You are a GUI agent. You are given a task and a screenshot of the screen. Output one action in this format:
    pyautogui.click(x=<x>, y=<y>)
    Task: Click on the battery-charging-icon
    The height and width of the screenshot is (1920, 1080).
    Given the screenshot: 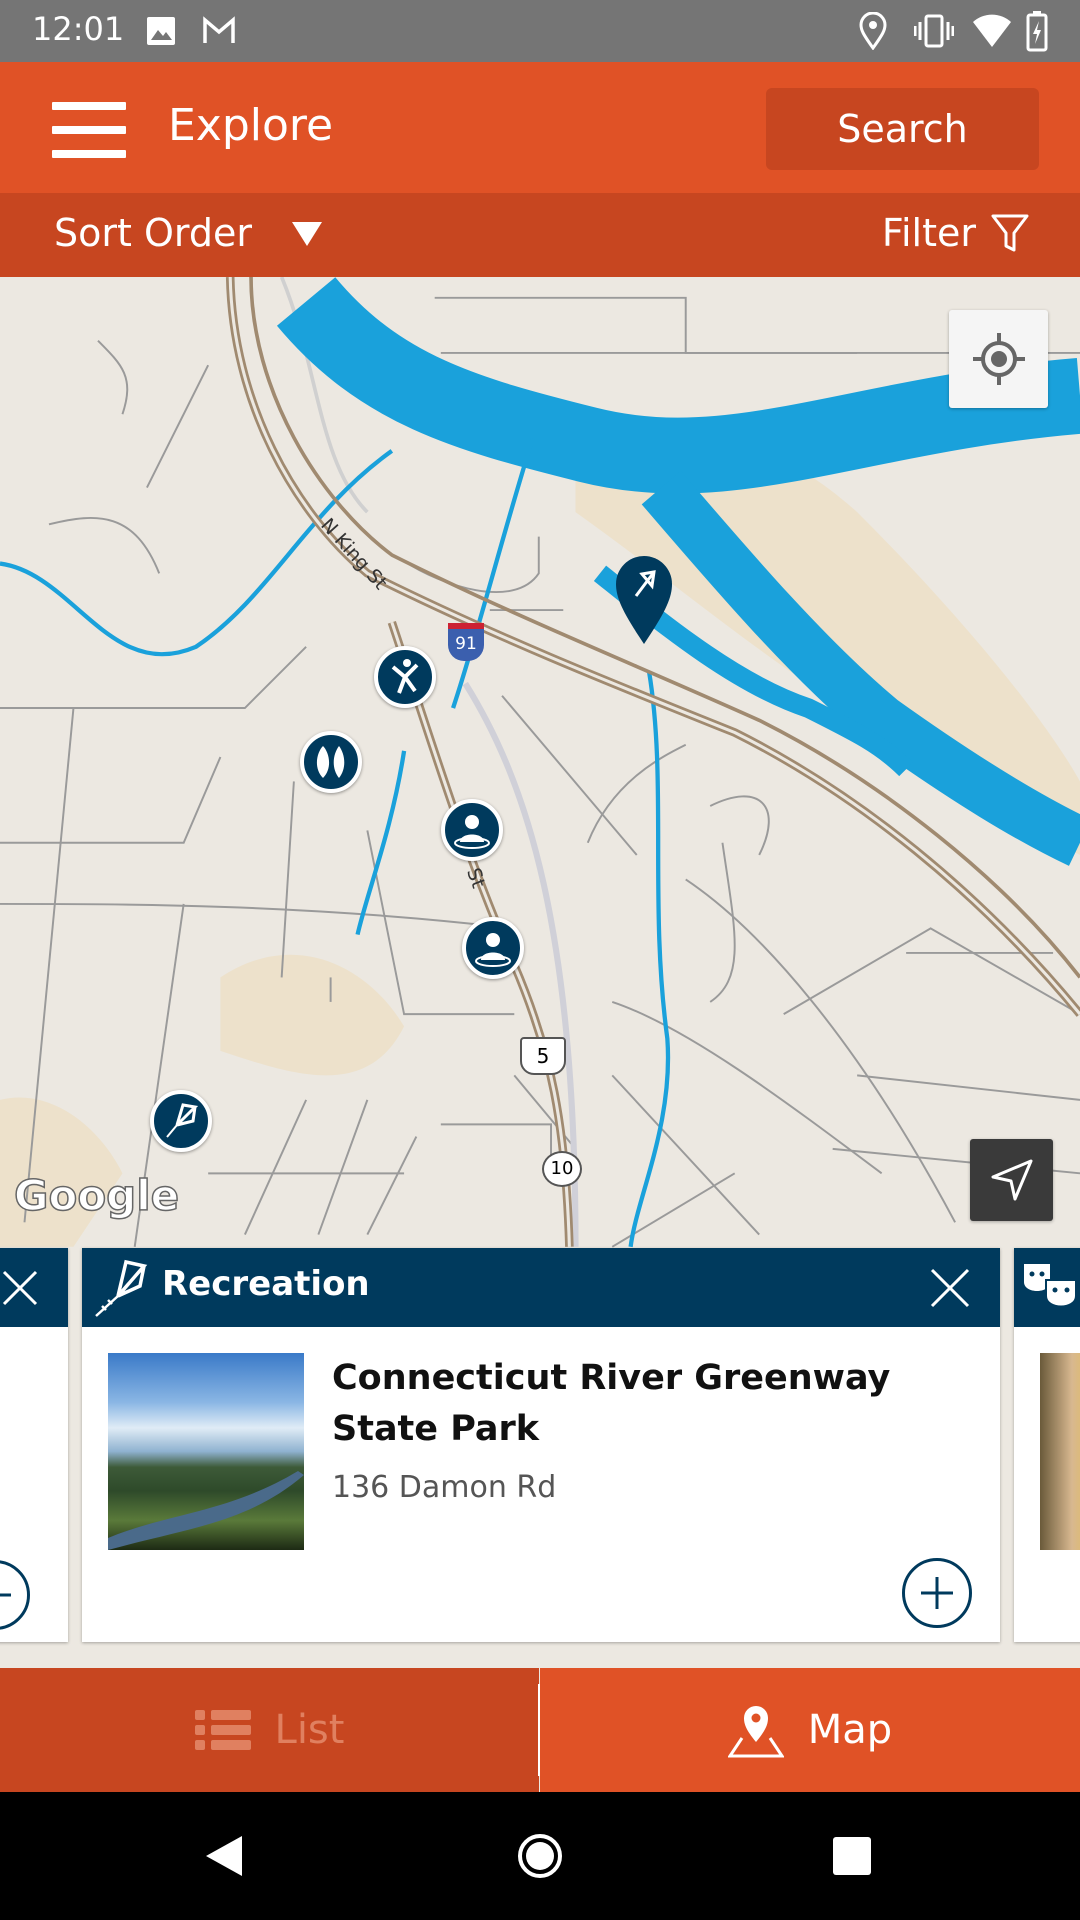 What is the action you would take?
    pyautogui.click(x=1037, y=31)
    